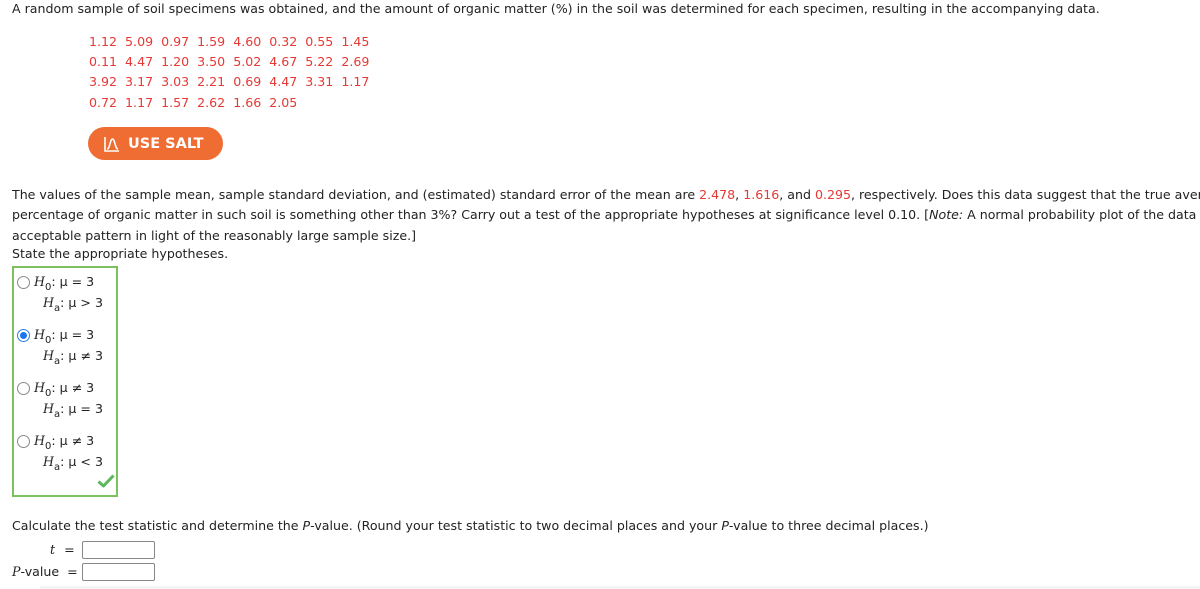 The height and width of the screenshot is (589, 1200). I want to click on use-salt-button: USE SALT, so click(155, 143).